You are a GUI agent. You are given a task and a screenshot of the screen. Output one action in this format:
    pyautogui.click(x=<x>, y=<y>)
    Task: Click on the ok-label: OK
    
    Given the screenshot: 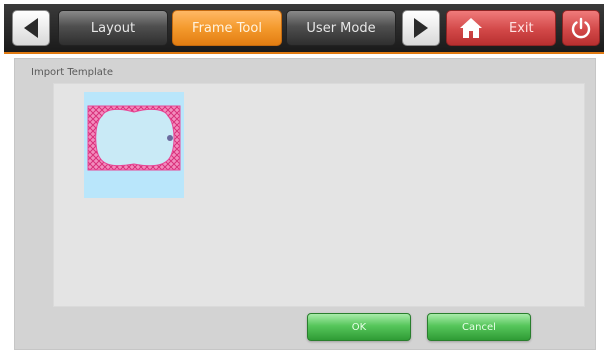 What is the action you would take?
    pyautogui.click(x=359, y=327)
    